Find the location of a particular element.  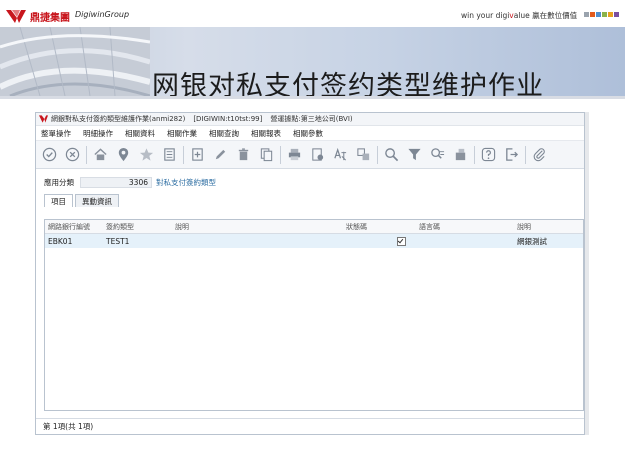

cell-status is located at coordinates (401, 241).